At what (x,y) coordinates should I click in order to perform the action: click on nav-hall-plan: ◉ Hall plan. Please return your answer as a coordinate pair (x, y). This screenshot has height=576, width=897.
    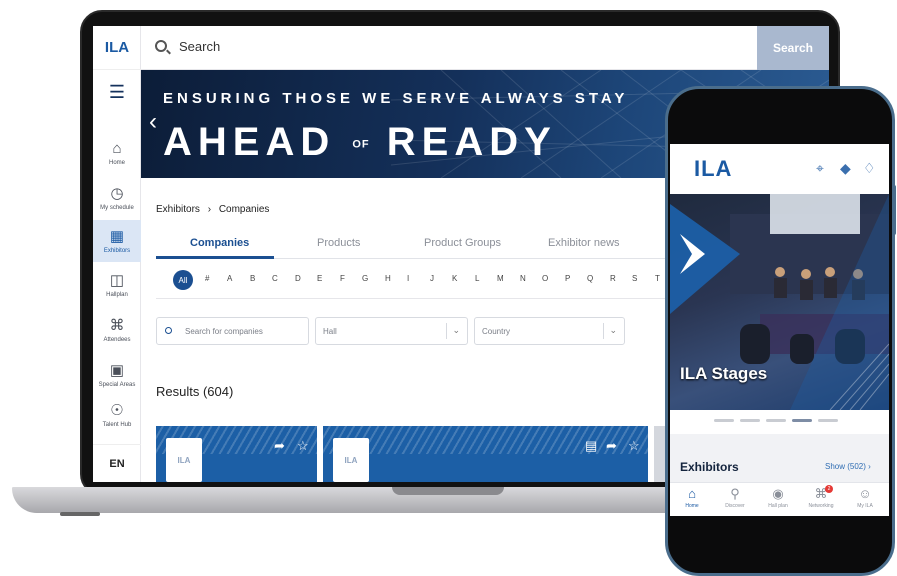
    Looking at the image, I should click on (778, 498).